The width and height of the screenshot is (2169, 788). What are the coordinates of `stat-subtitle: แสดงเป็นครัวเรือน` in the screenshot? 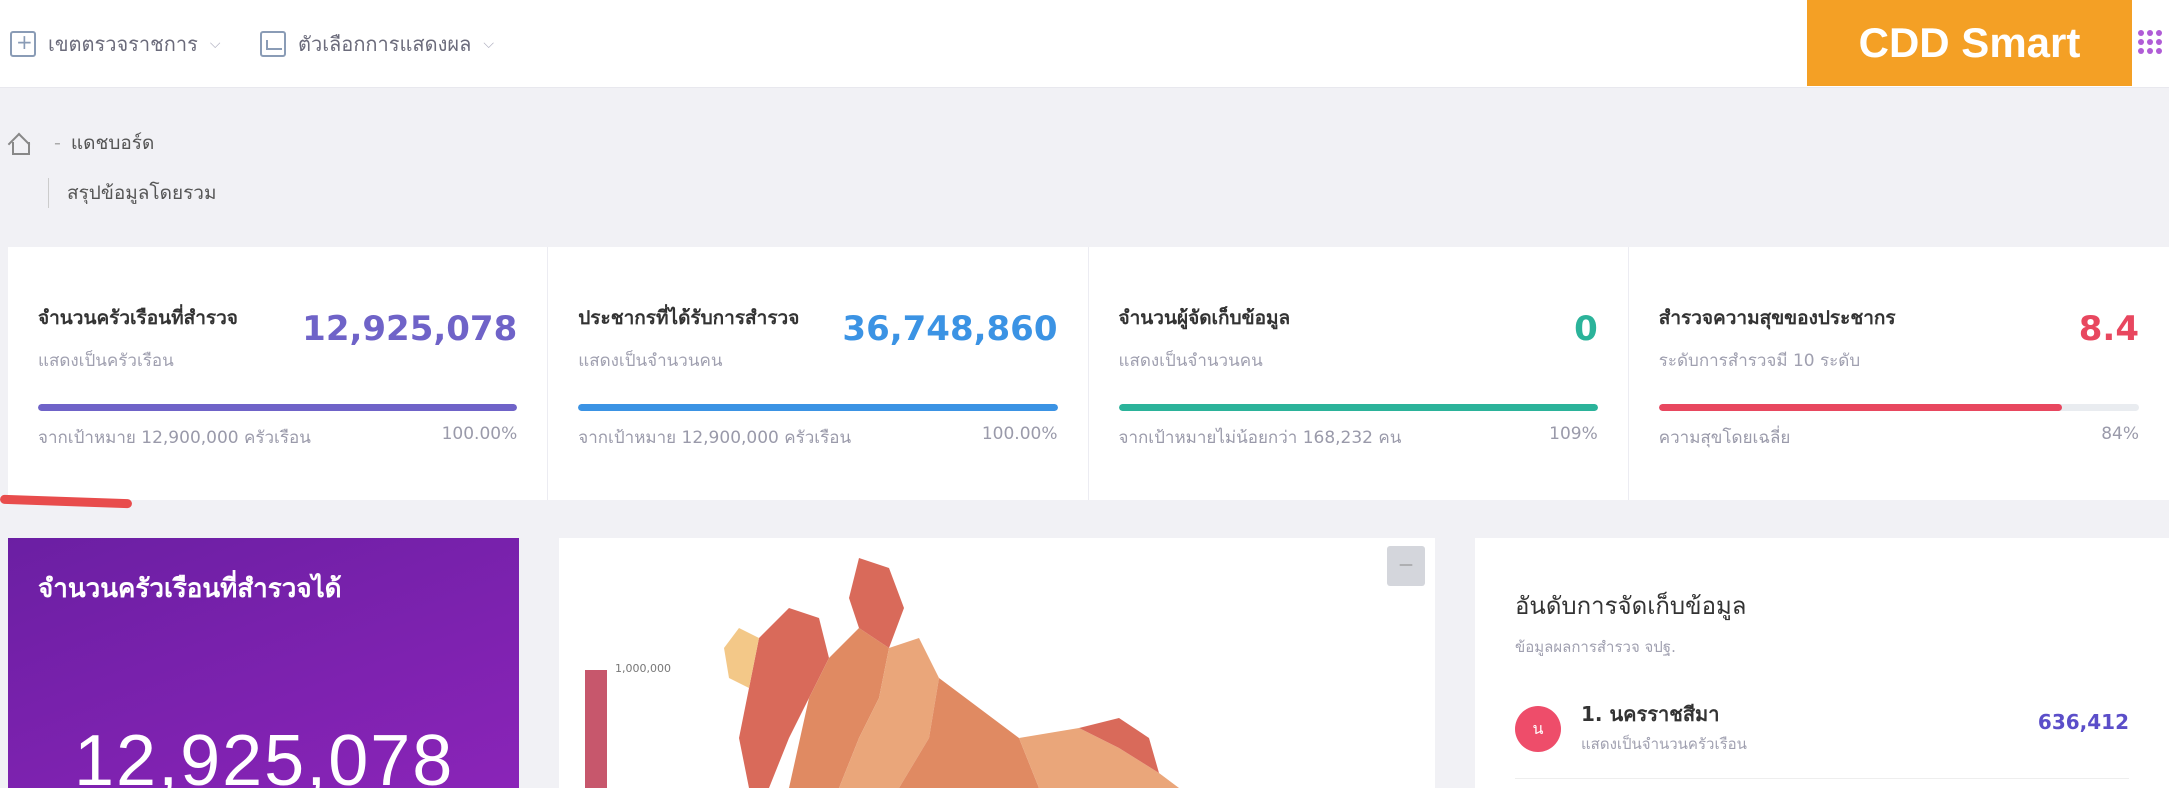 It's located at (106, 361).